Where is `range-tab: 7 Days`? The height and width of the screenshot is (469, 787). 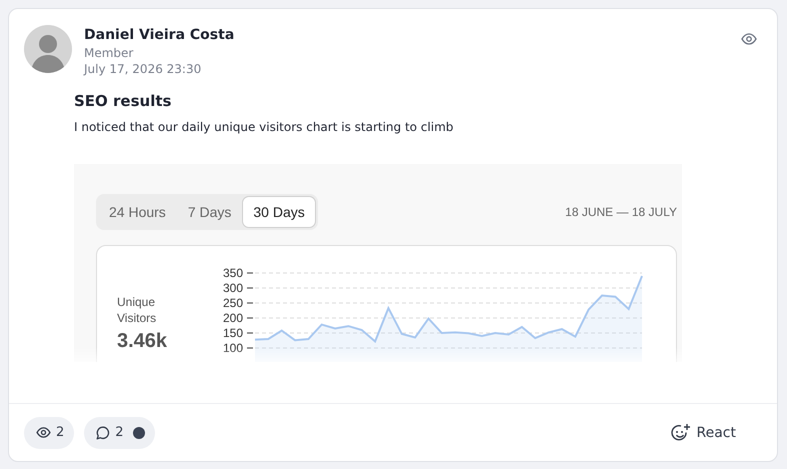 range-tab: 7 Days is located at coordinates (210, 212).